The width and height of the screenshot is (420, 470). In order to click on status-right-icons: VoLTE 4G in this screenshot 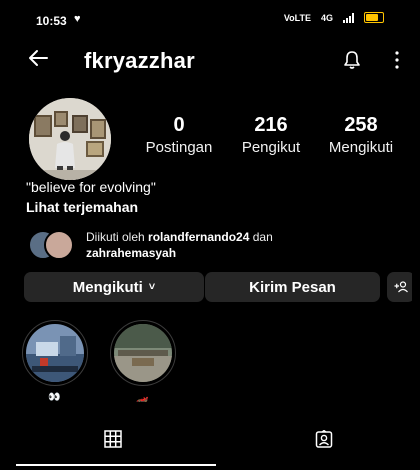, I will do `click(334, 17)`.